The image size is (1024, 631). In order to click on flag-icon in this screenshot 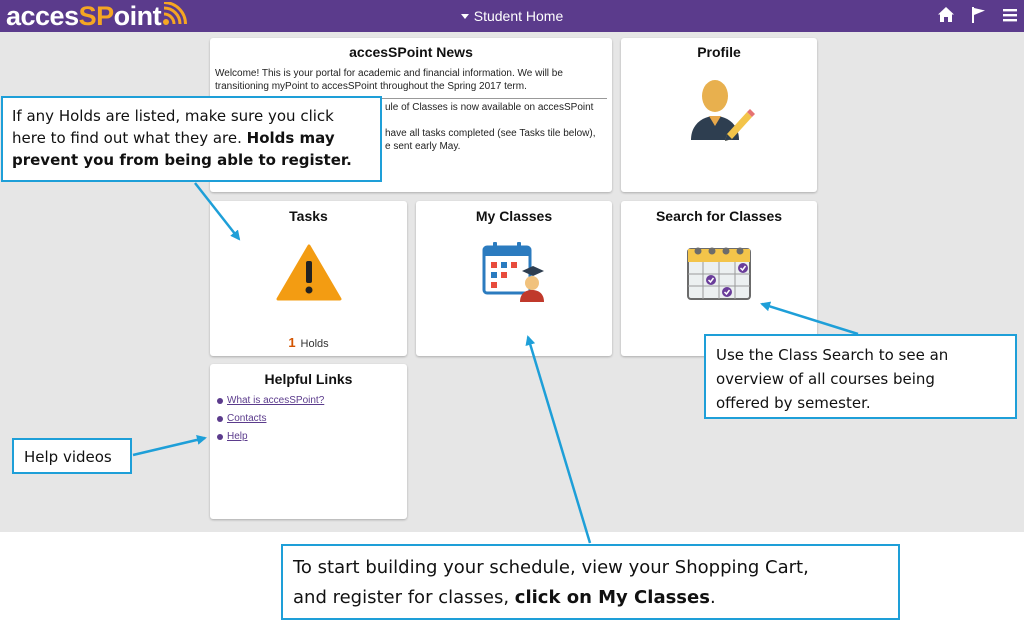, I will do `click(978, 15)`.